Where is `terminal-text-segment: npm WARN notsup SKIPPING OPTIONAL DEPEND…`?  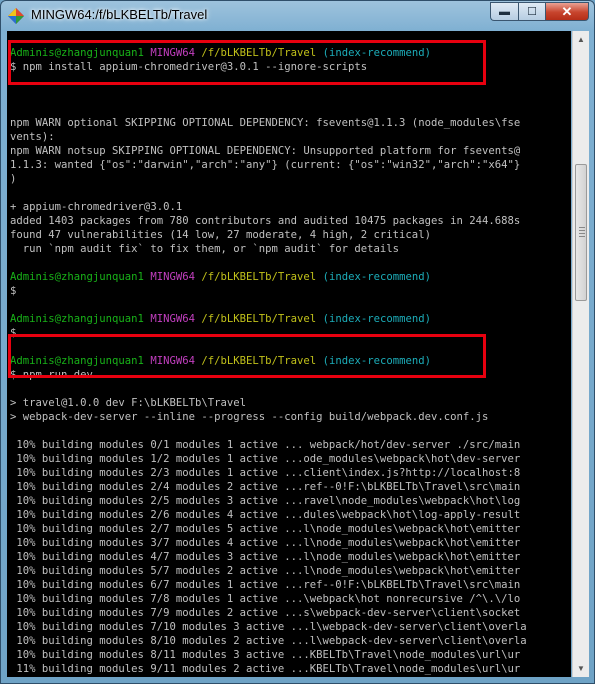 terminal-text-segment: npm WARN notsup SKIPPING OPTIONAL DEPEND… is located at coordinates (265, 151).